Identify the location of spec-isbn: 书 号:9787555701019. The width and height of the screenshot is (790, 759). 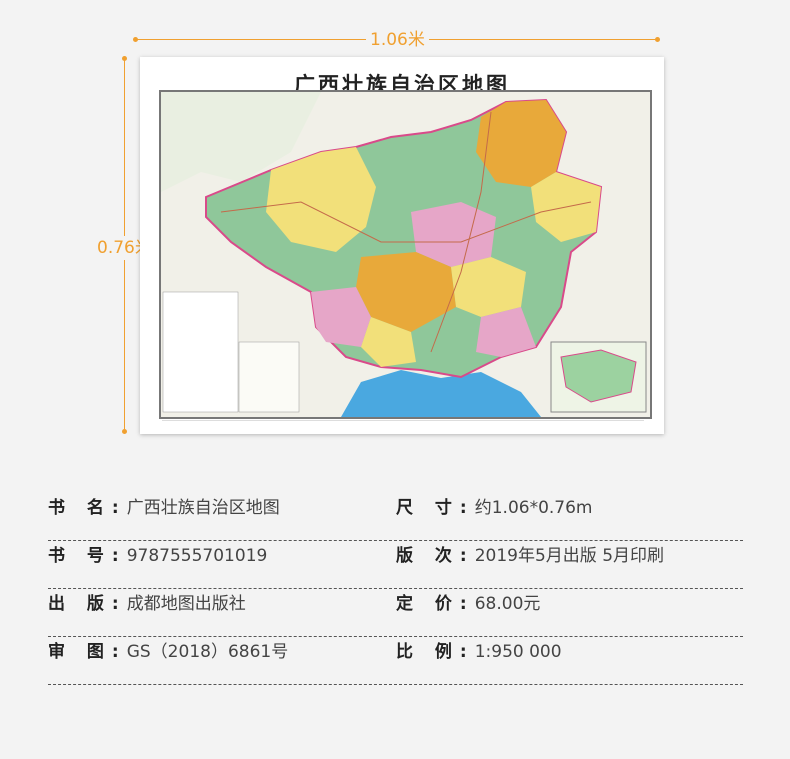
(158, 556).